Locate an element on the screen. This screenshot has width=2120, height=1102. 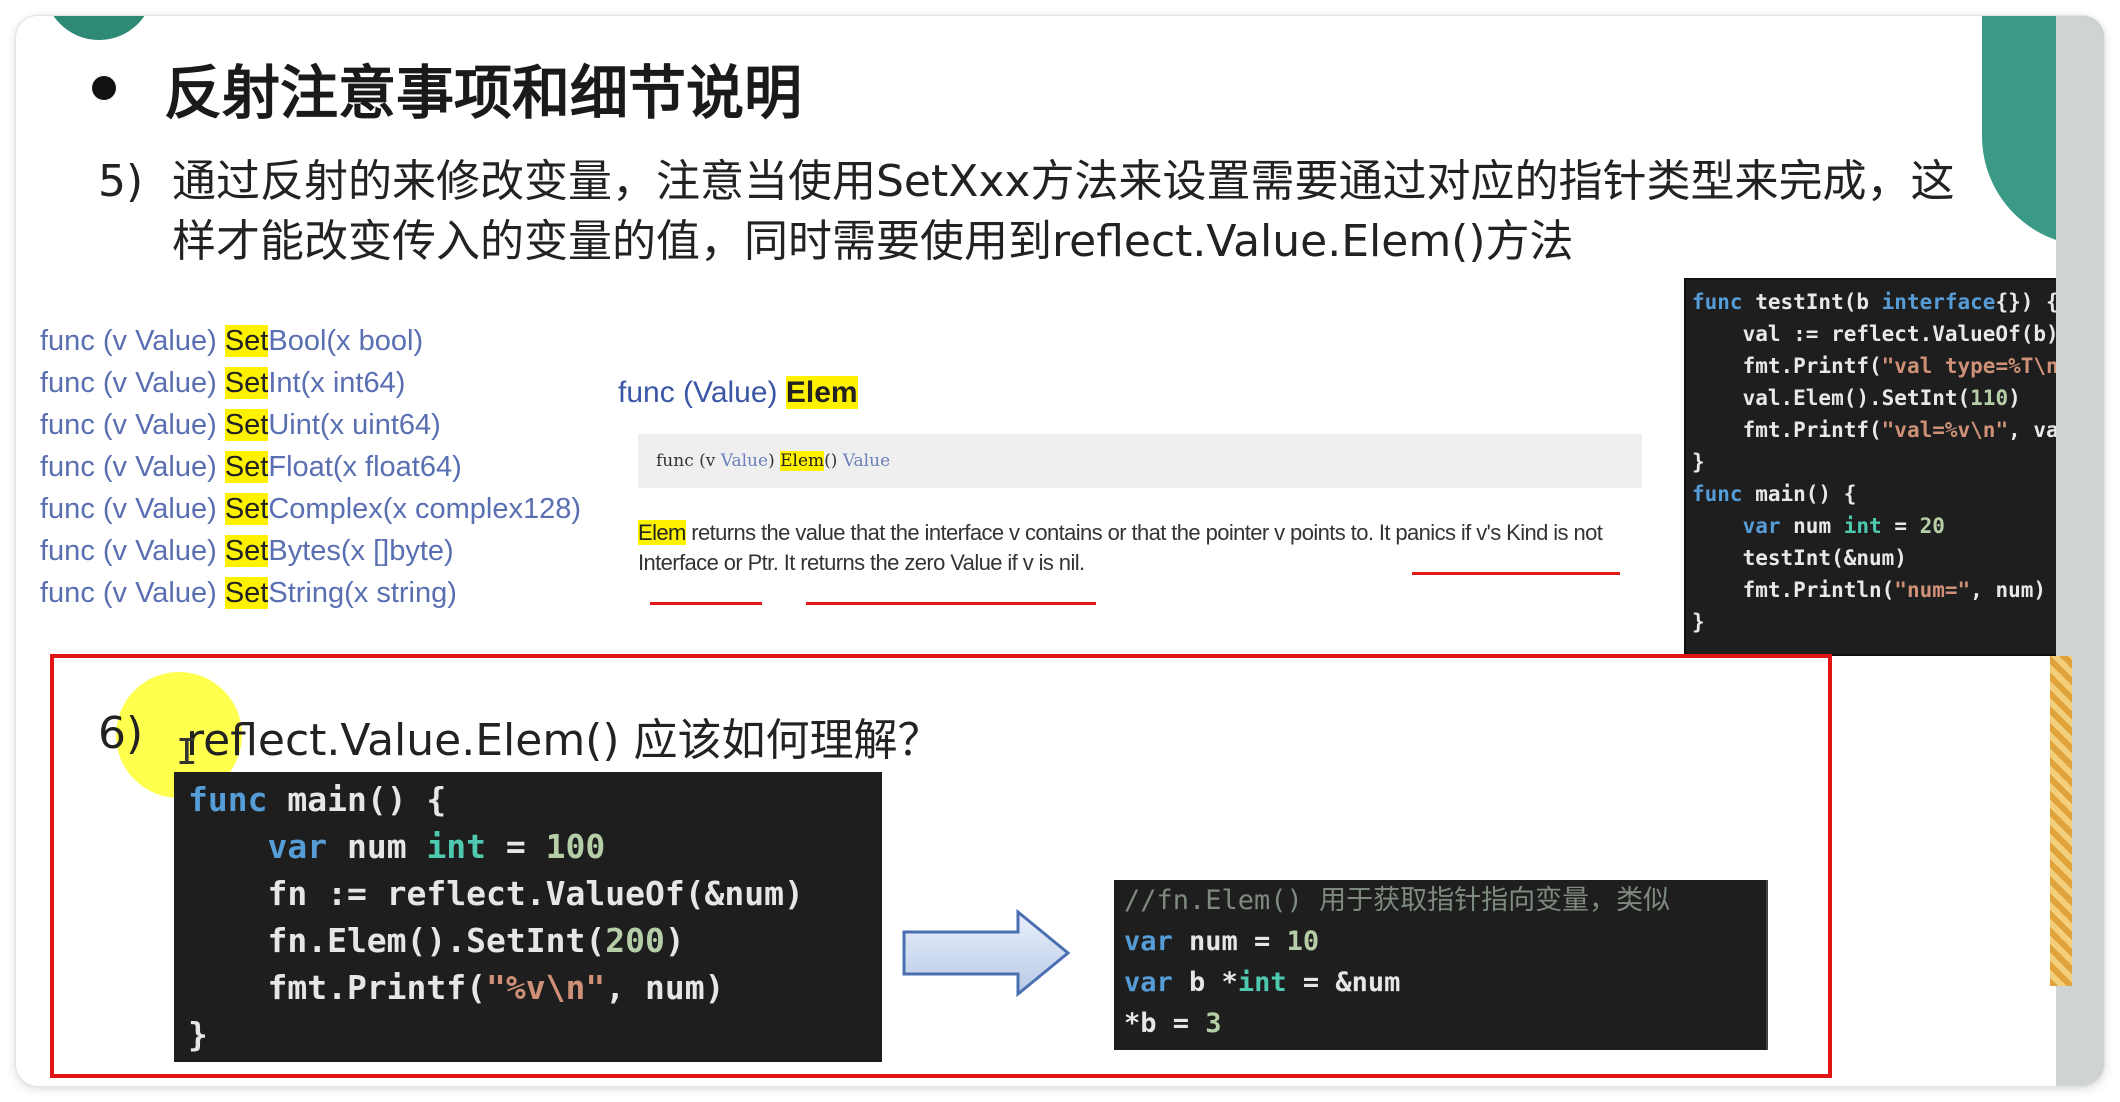
red-underline-interface is located at coordinates (706, 603).